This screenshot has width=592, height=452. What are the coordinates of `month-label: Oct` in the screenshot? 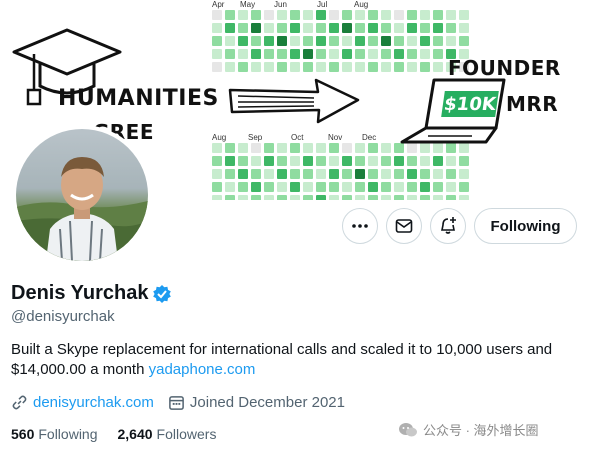 It's located at (297, 137).